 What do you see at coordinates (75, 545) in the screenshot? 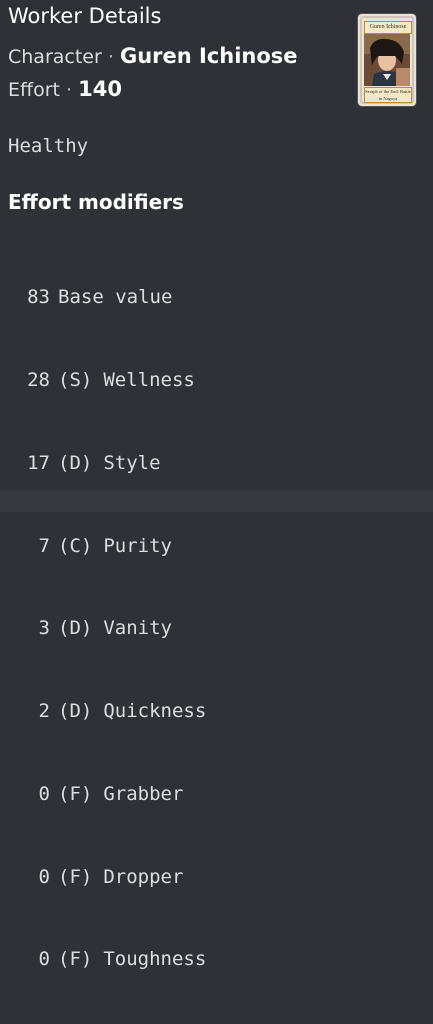
I see `modifier-grade: (C)` at bounding box center [75, 545].